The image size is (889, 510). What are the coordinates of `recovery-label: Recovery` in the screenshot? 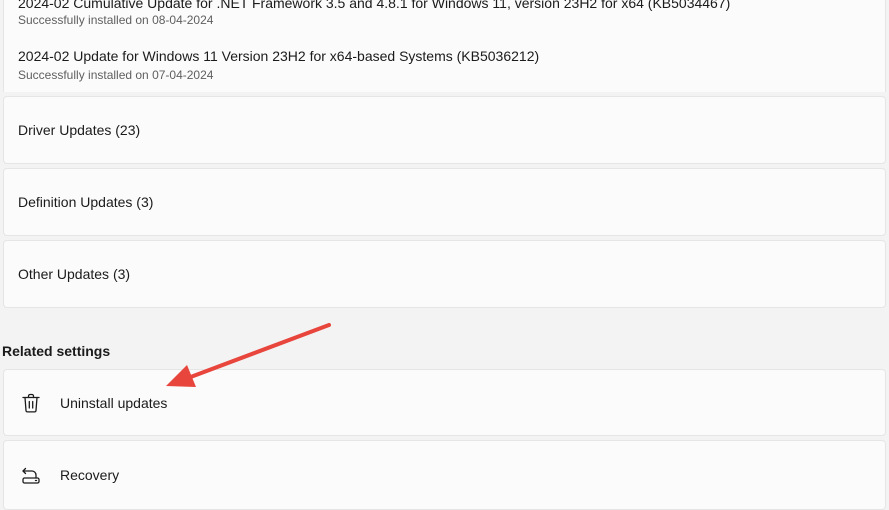 It's located at (90, 475).